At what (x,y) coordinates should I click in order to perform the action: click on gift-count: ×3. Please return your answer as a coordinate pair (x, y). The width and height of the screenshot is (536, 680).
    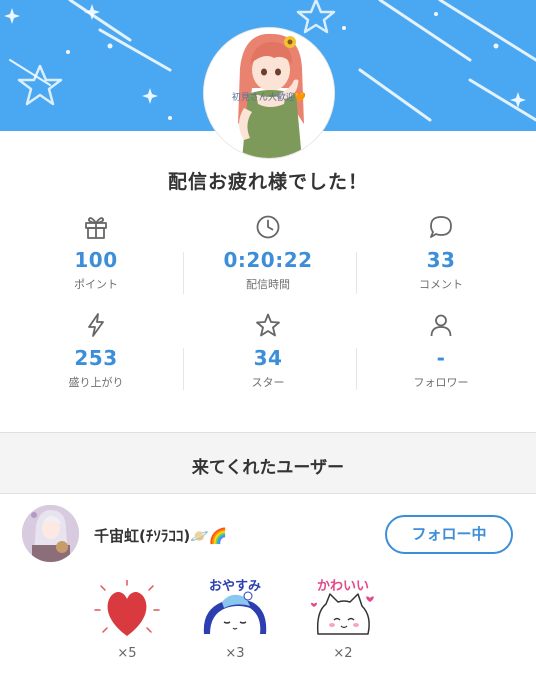
    Looking at the image, I should click on (235, 653).